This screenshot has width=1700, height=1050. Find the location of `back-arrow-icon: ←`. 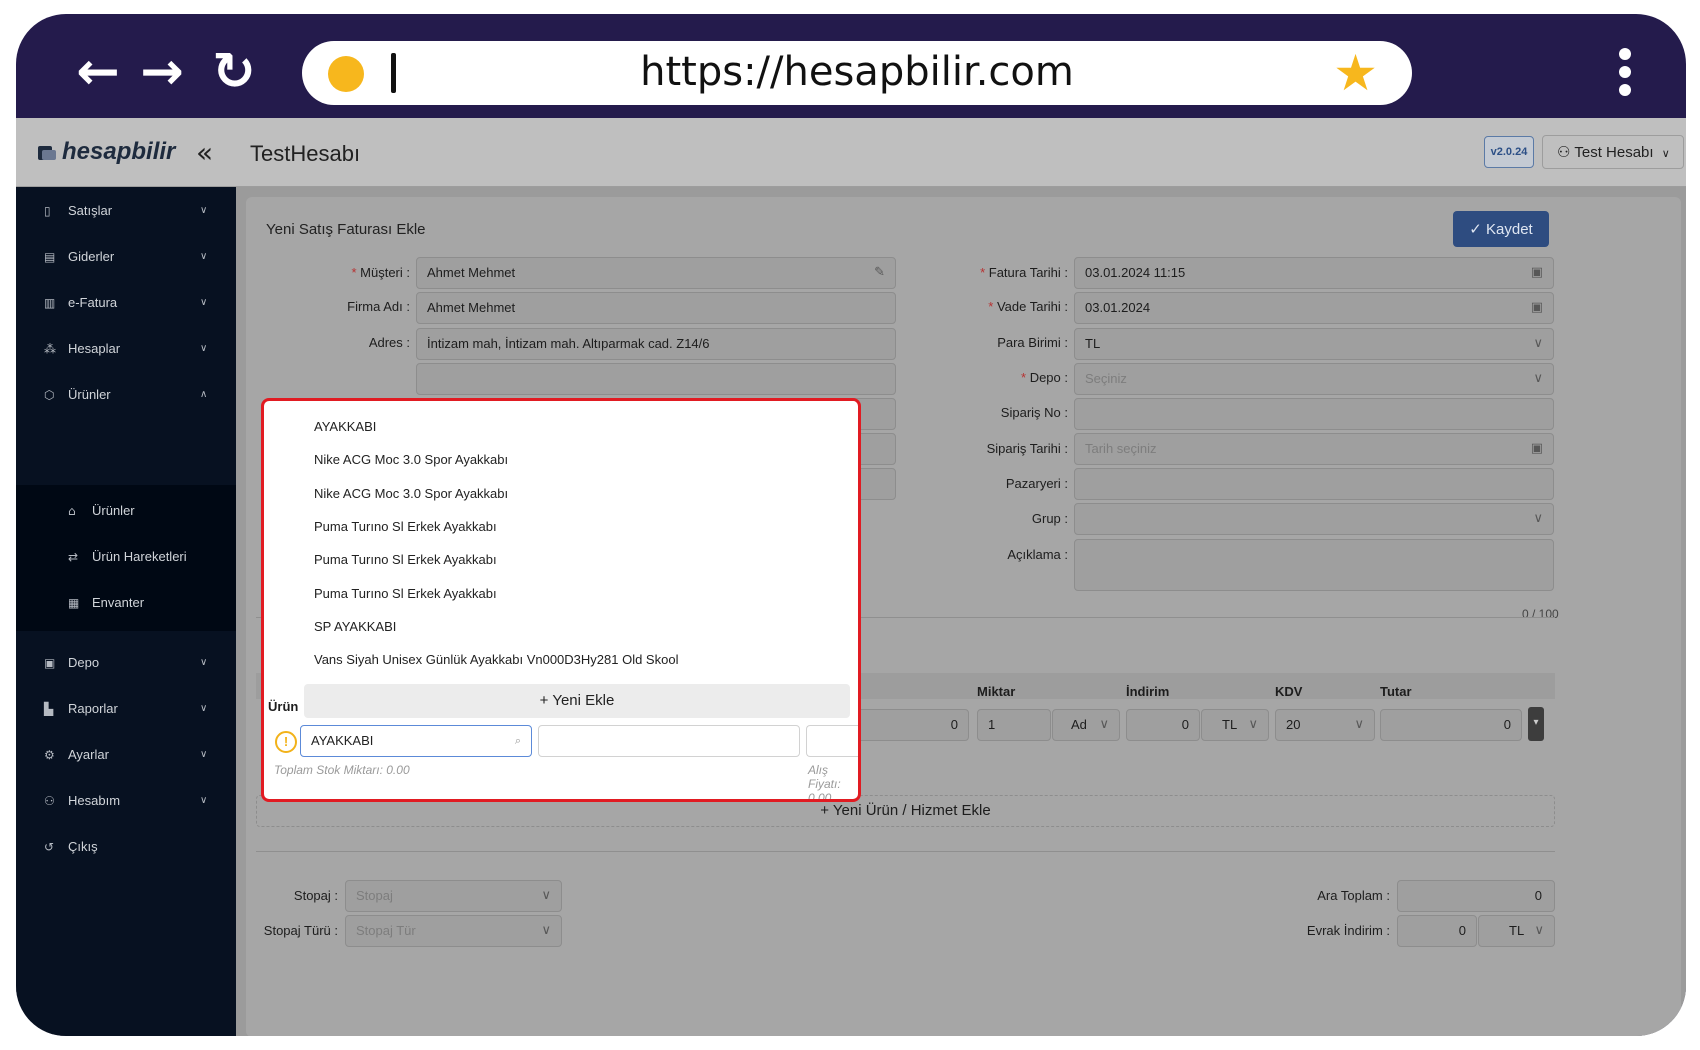

back-arrow-icon: ← is located at coordinates (98, 72).